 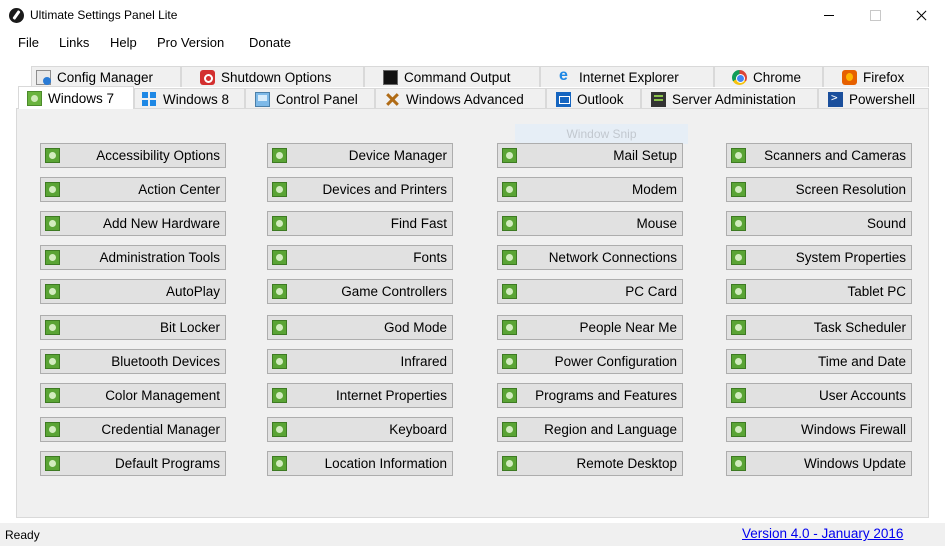 What do you see at coordinates (360, 395) in the screenshot?
I see `internet-properties-button: Internet Properties` at bounding box center [360, 395].